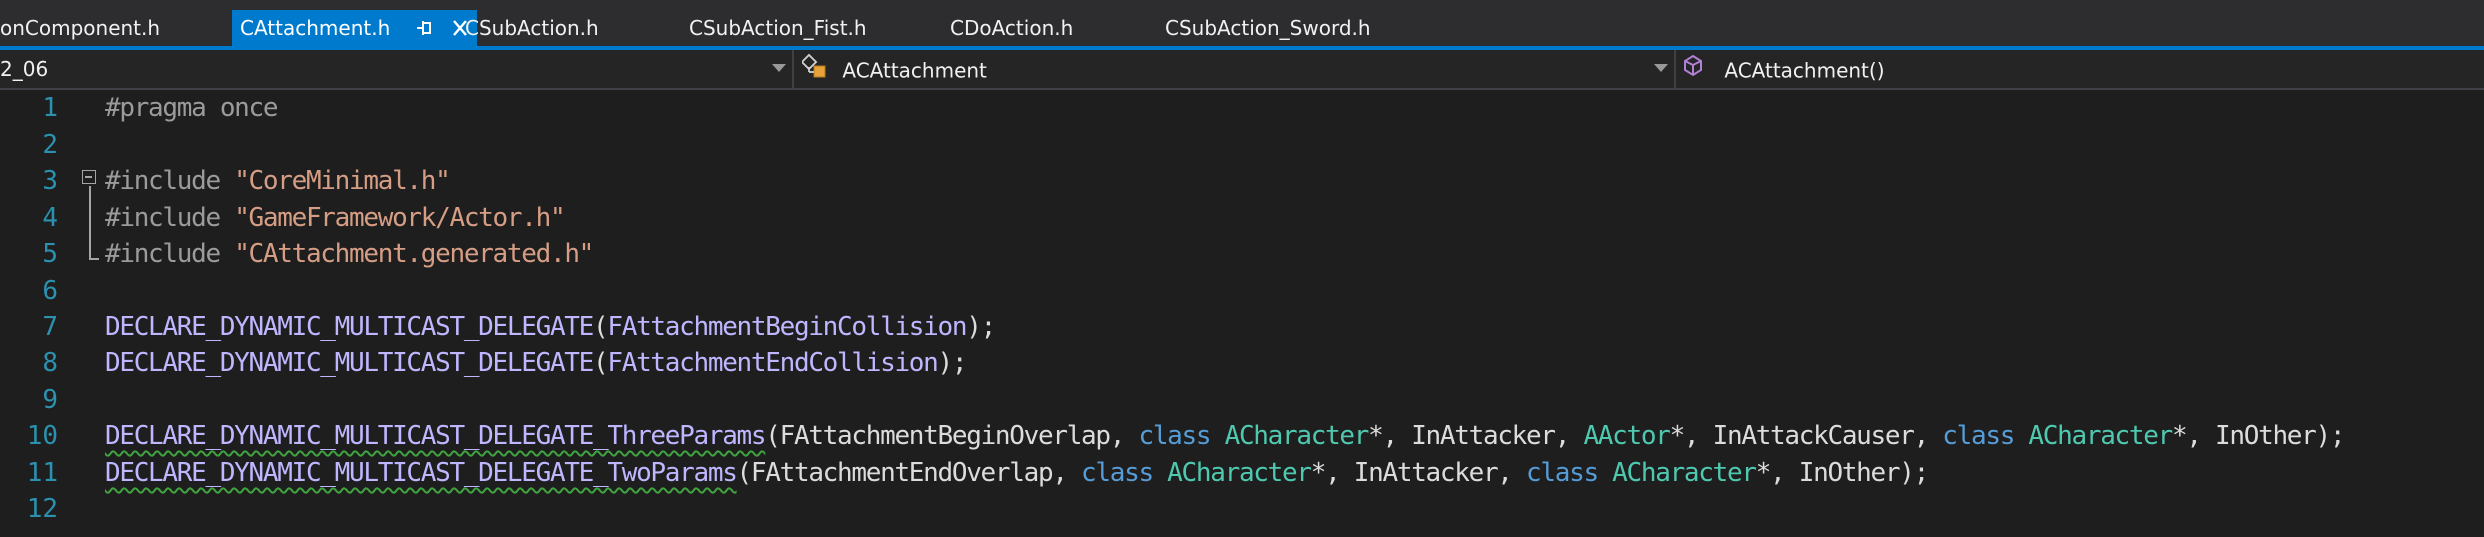 The image size is (2484, 537). What do you see at coordinates (50, 254) in the screenshot?
I see `line-number: 5` at bounding box center [50, 254].